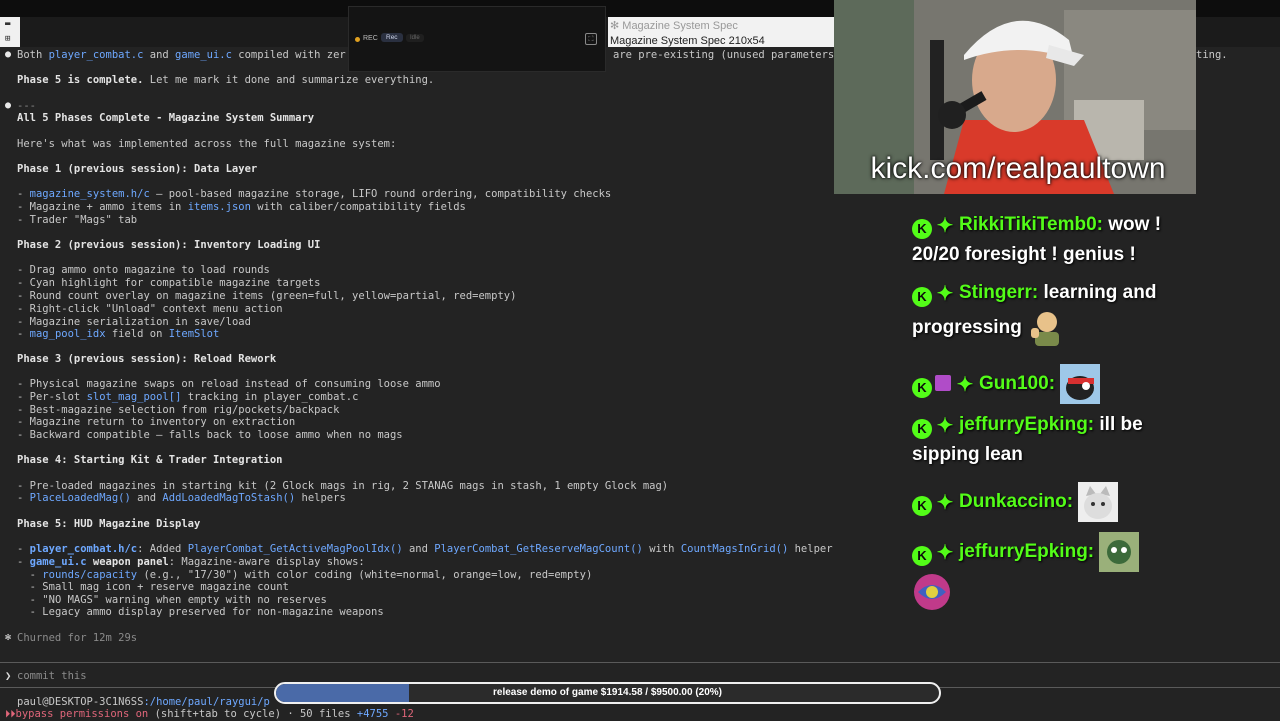 This screenshot has height=721, width=1280. What do you see at coordinates (724, 55) in the screenshot?
I see `terminal-text-fragment: are pre-existing (unused parameters` at bounding box center [724, 55].